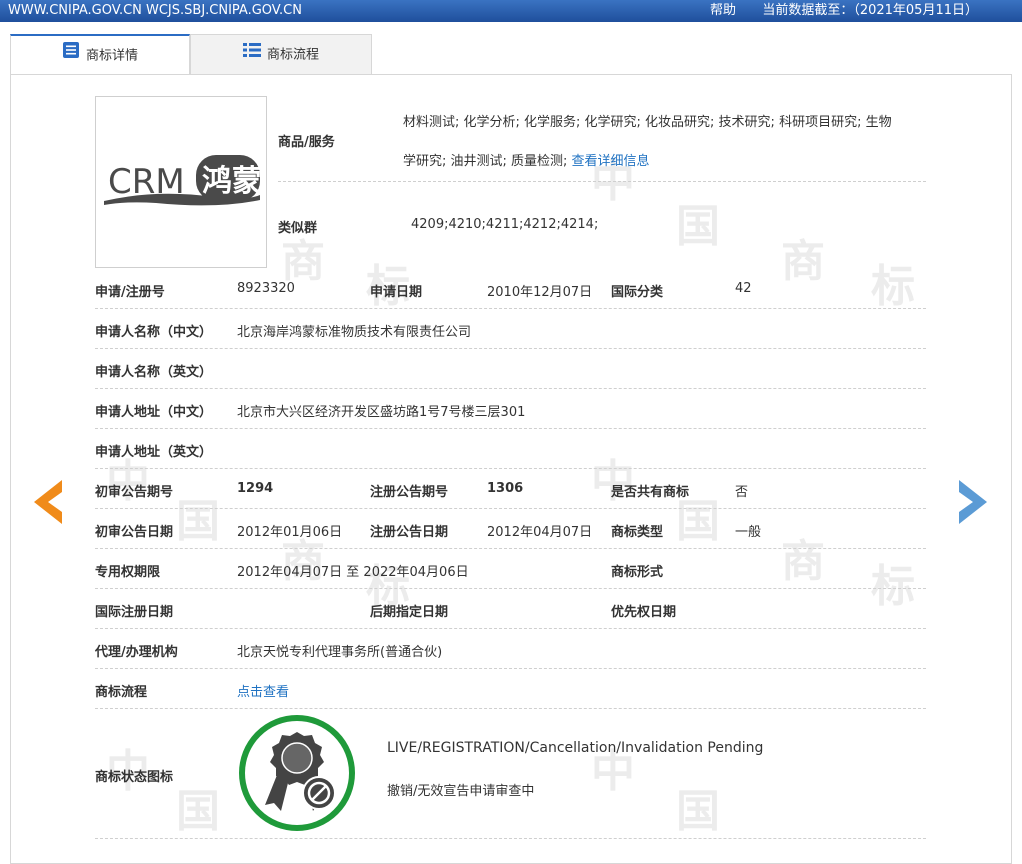  I want to click on similar-group-label: 类似群, so click(298, 228).